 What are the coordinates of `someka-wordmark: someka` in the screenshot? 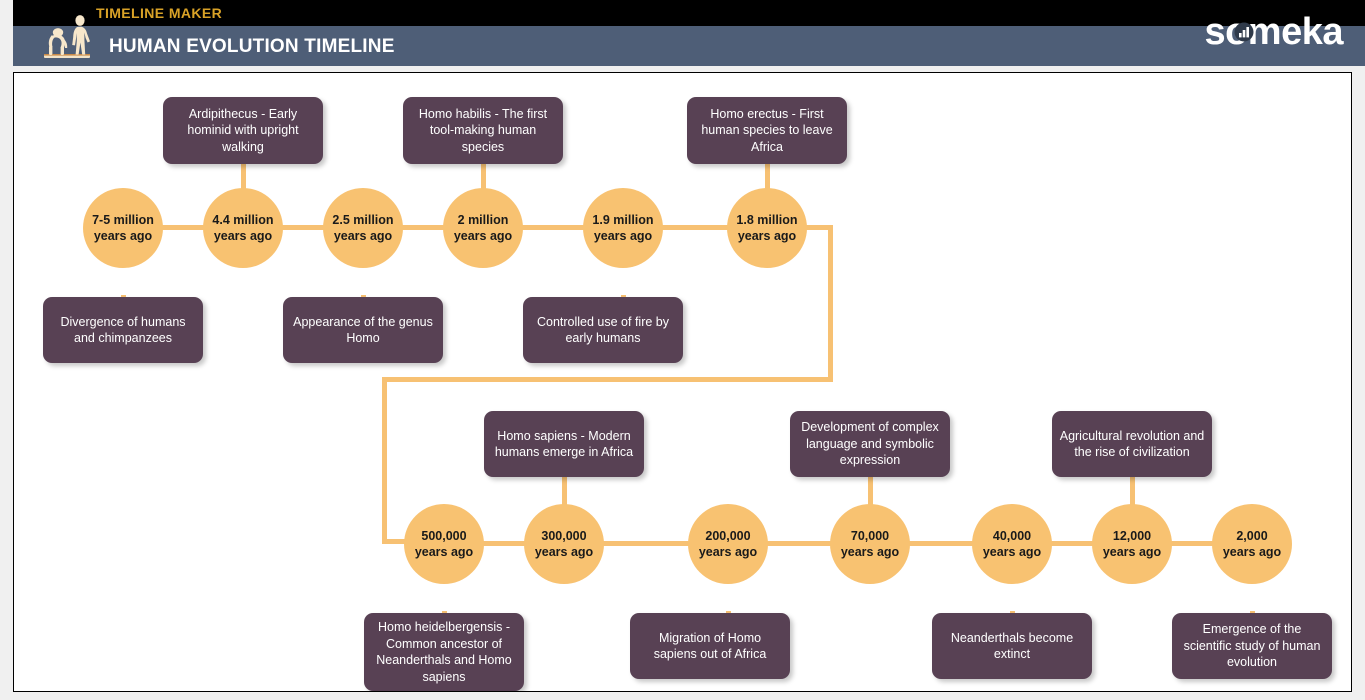 It's located at (1273, 32).